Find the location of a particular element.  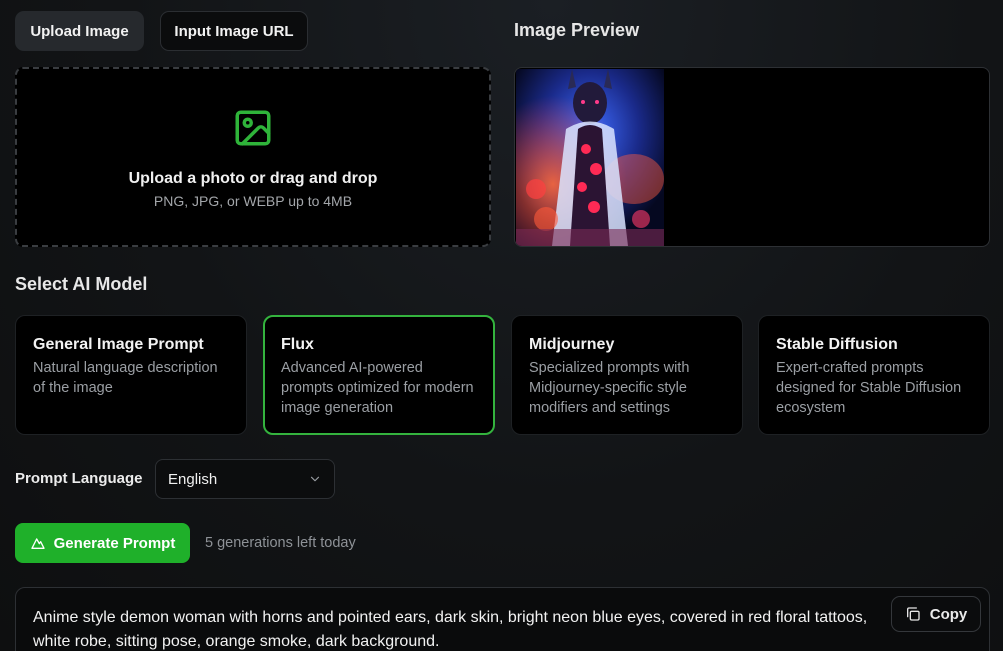

model-card-title: Midjourney is located at coordinates (572, 344).